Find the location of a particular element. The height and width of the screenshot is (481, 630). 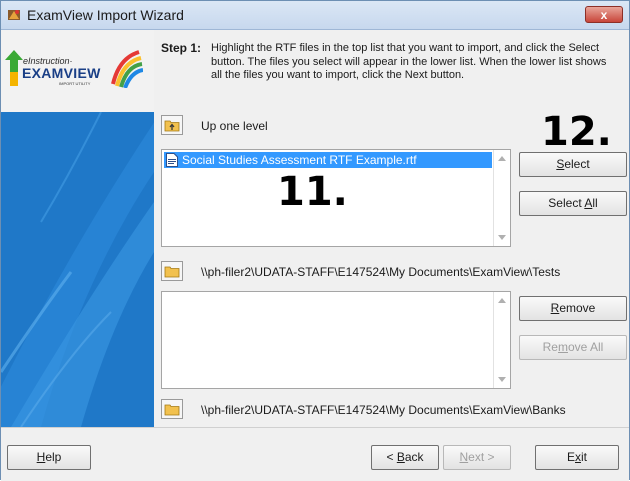

remove-all-button: Remove All is located at coordinates (573, 347).